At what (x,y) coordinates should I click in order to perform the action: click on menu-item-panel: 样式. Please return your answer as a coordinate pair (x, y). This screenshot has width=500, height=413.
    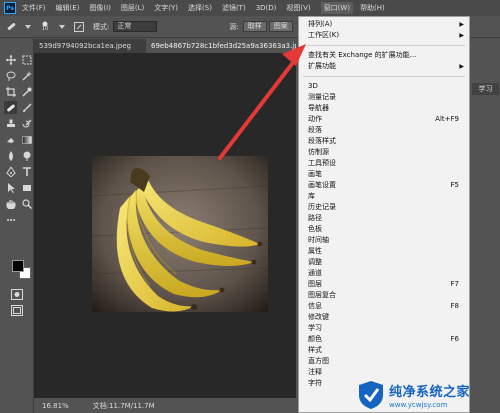
    Looking at the image, I should click on (384, 350).